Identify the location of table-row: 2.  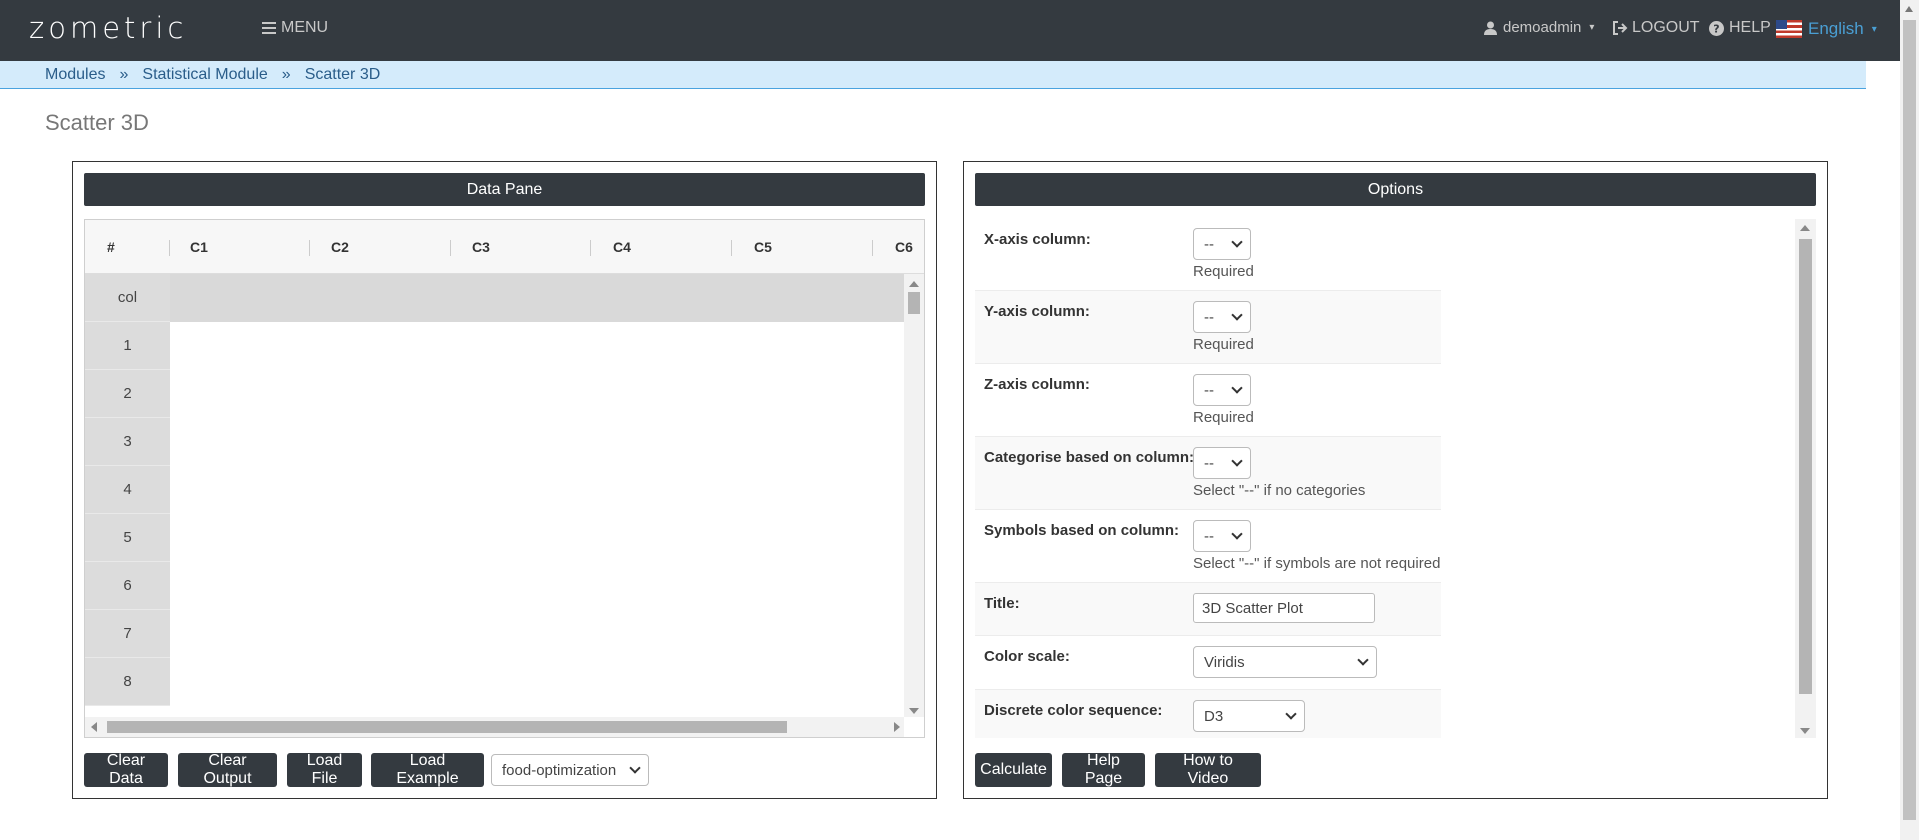
(494, 394).